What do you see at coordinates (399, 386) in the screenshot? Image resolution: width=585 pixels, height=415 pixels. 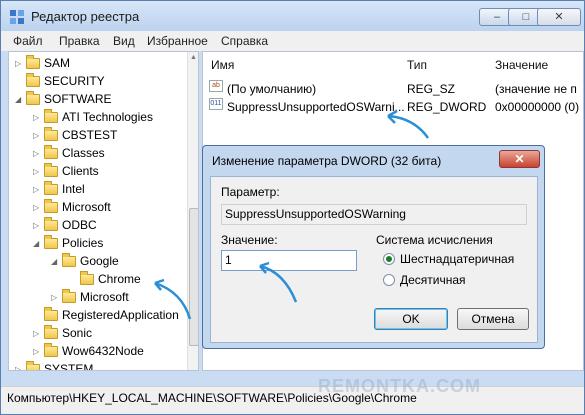 I see `watermark: REMONTKA.COM` at bounding box center [399, 386].